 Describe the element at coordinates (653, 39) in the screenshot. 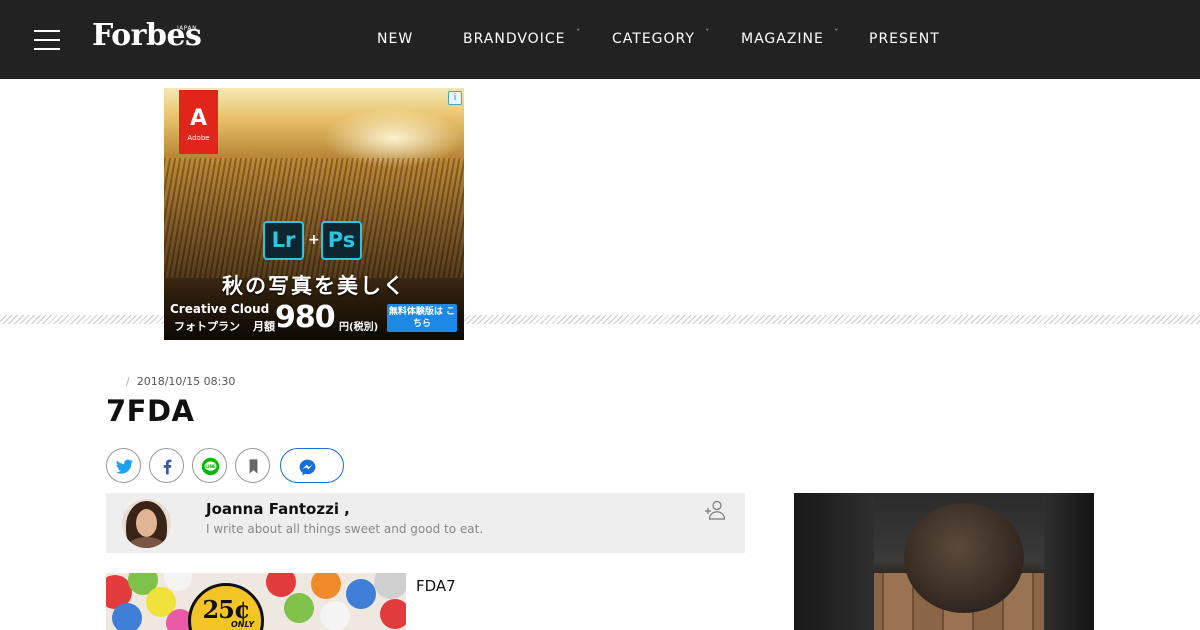

I see `nav-item-category: CATEGORY` at that location.